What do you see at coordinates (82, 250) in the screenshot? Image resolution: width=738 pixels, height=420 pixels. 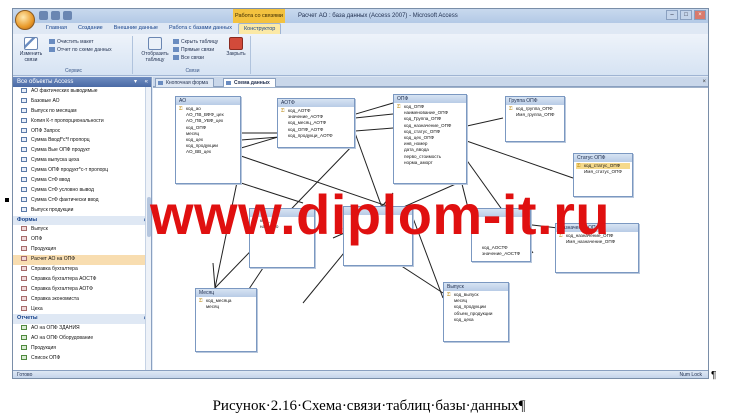 I see `nav-form-item: Продукция` at bounding box center [82, 250].